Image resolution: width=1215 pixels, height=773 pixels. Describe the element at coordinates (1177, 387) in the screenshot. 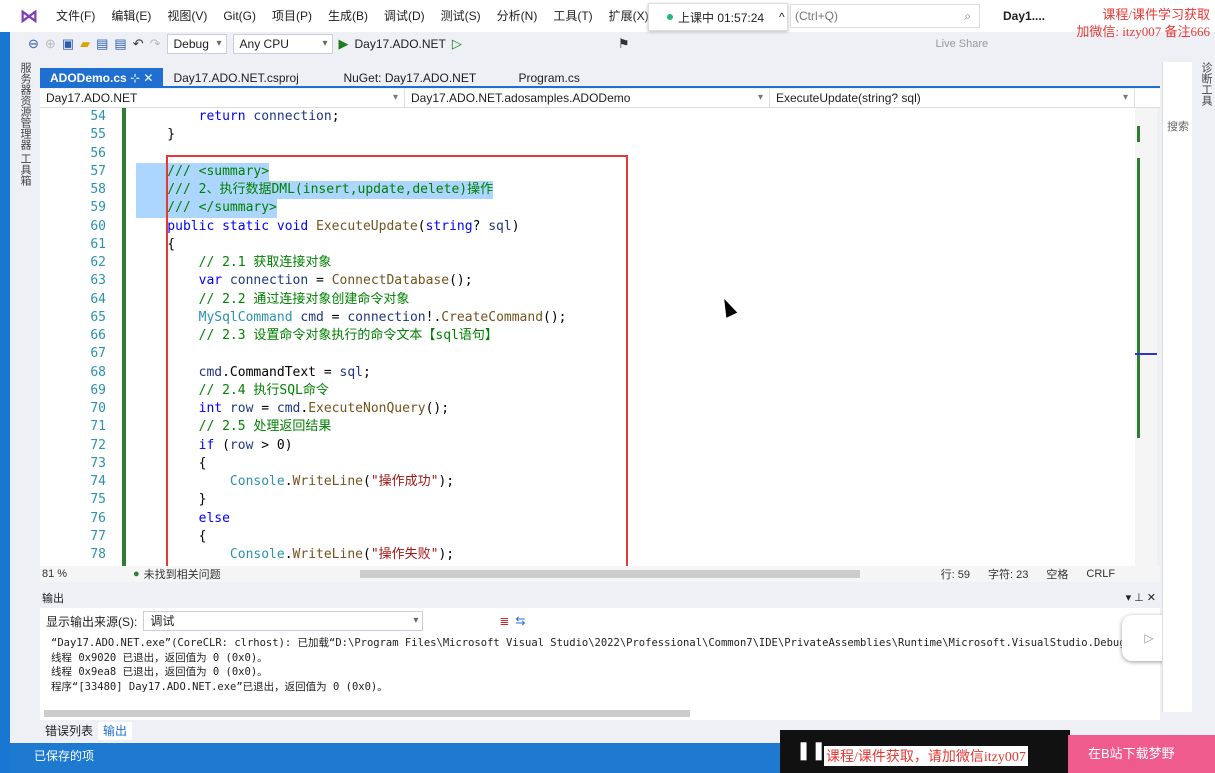

I see `right-tool-panel: 搜索` at that location.